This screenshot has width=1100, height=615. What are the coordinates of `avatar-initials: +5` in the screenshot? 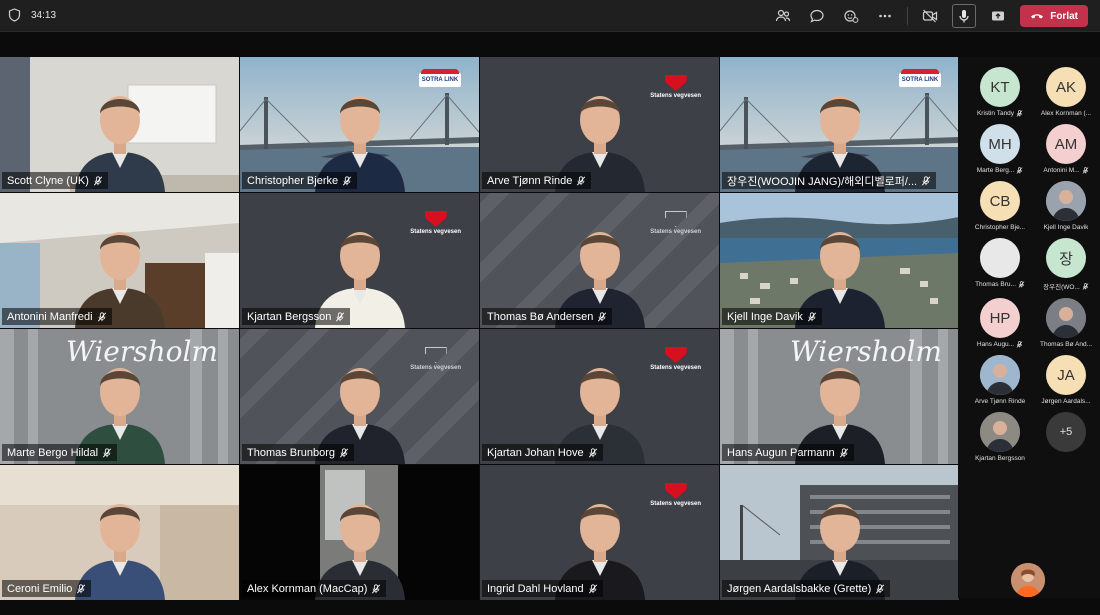 It's located at (1066, 432).